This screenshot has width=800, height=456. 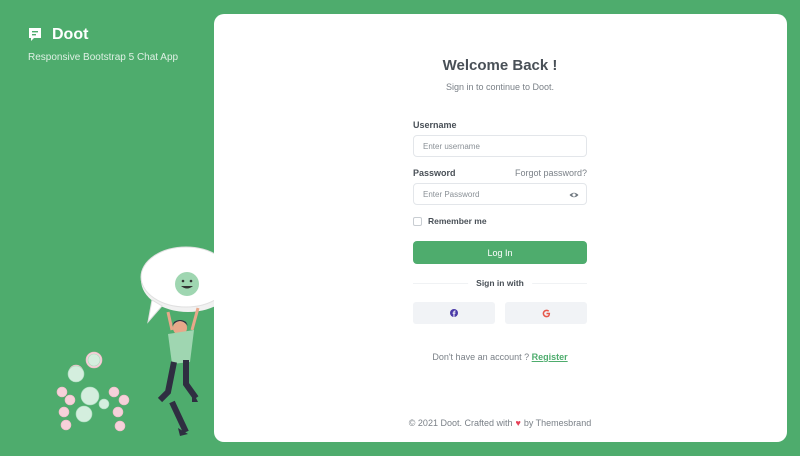 I want to click on chat-bubble-icon, so click(x=35, y=34).